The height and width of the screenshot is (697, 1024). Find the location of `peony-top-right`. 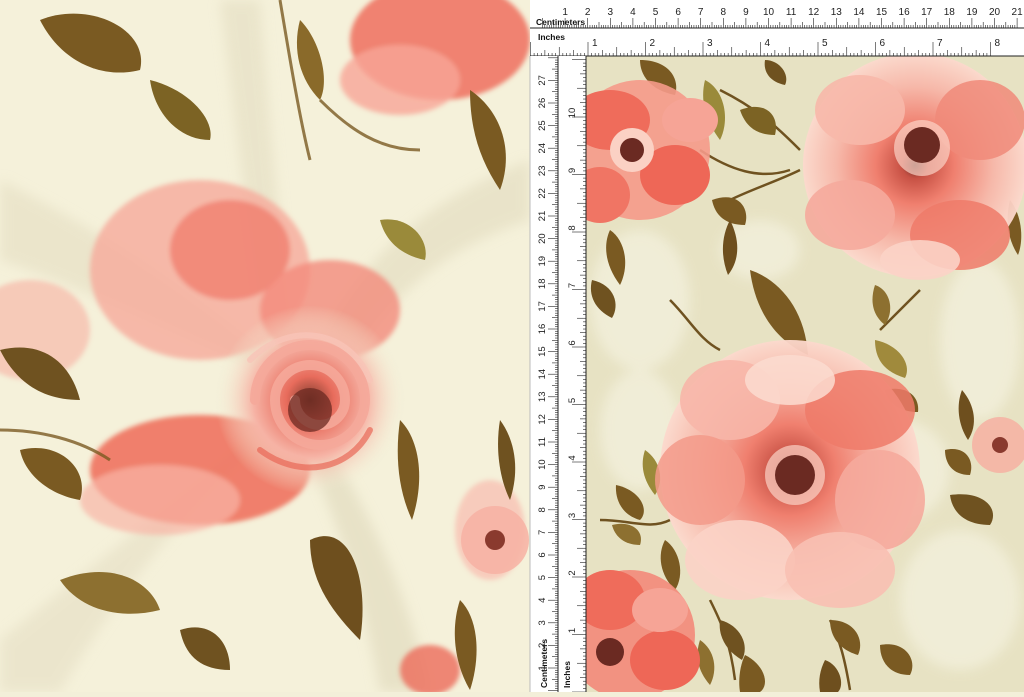

peony-top-right is located at coordinates (913, 168).